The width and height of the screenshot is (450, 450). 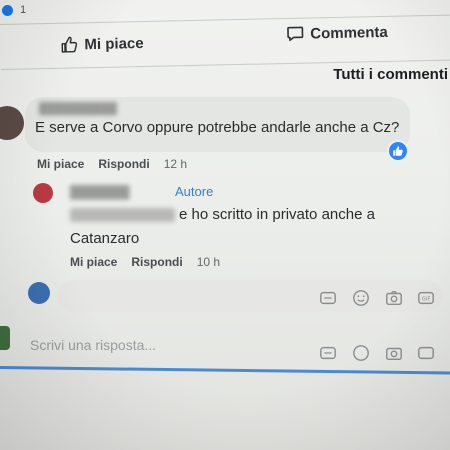 I want to click on post-actions: Mi piace Commenta, so click(x=225, y=42).